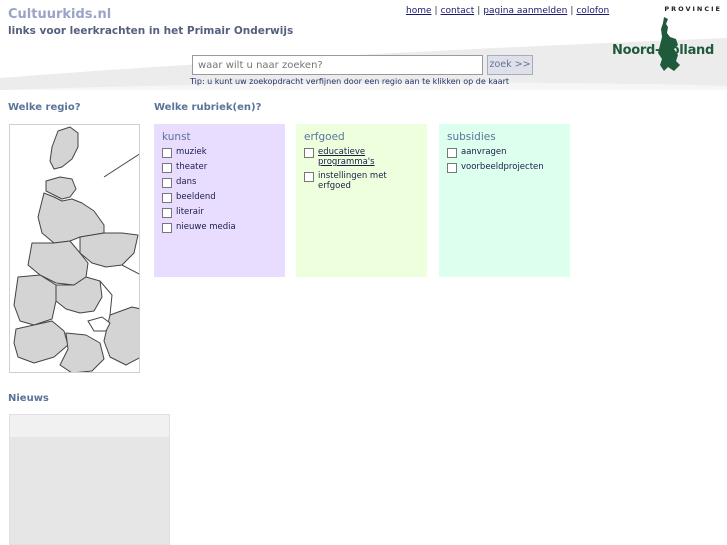  I want to click on checkbox-theater: theater, so click(219, 167).